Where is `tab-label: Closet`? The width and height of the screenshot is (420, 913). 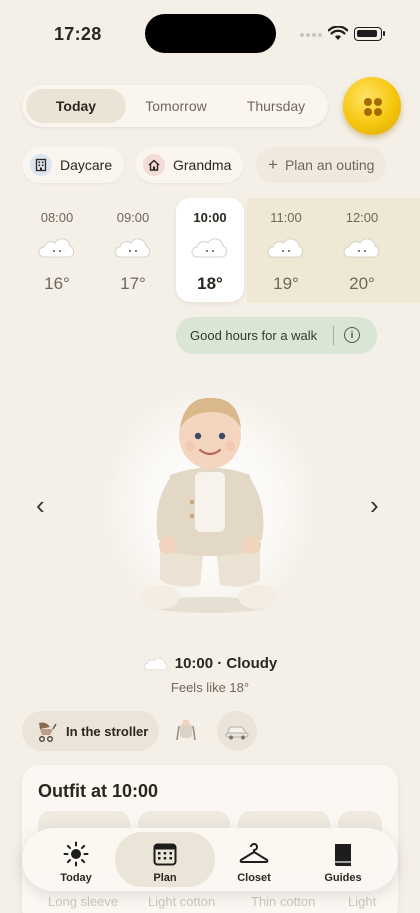 tab-label: Closet is located at coordinates (254, 878).